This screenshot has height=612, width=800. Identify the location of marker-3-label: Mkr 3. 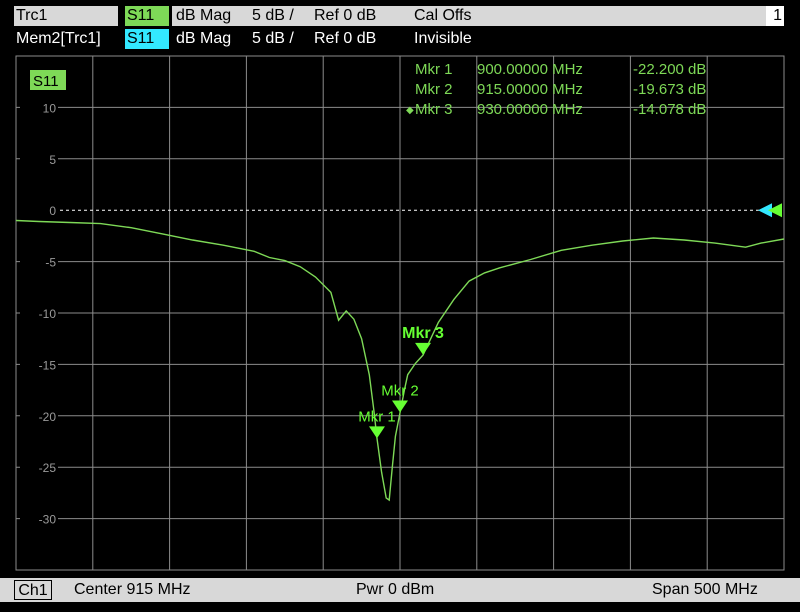
(423, 333).